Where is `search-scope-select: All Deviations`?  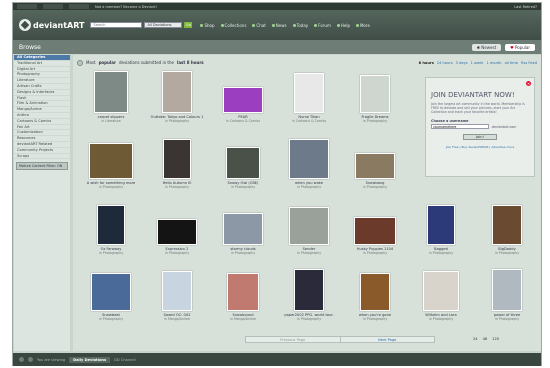
search-scope-select: All Deviations is located at coordinates (163, 25).